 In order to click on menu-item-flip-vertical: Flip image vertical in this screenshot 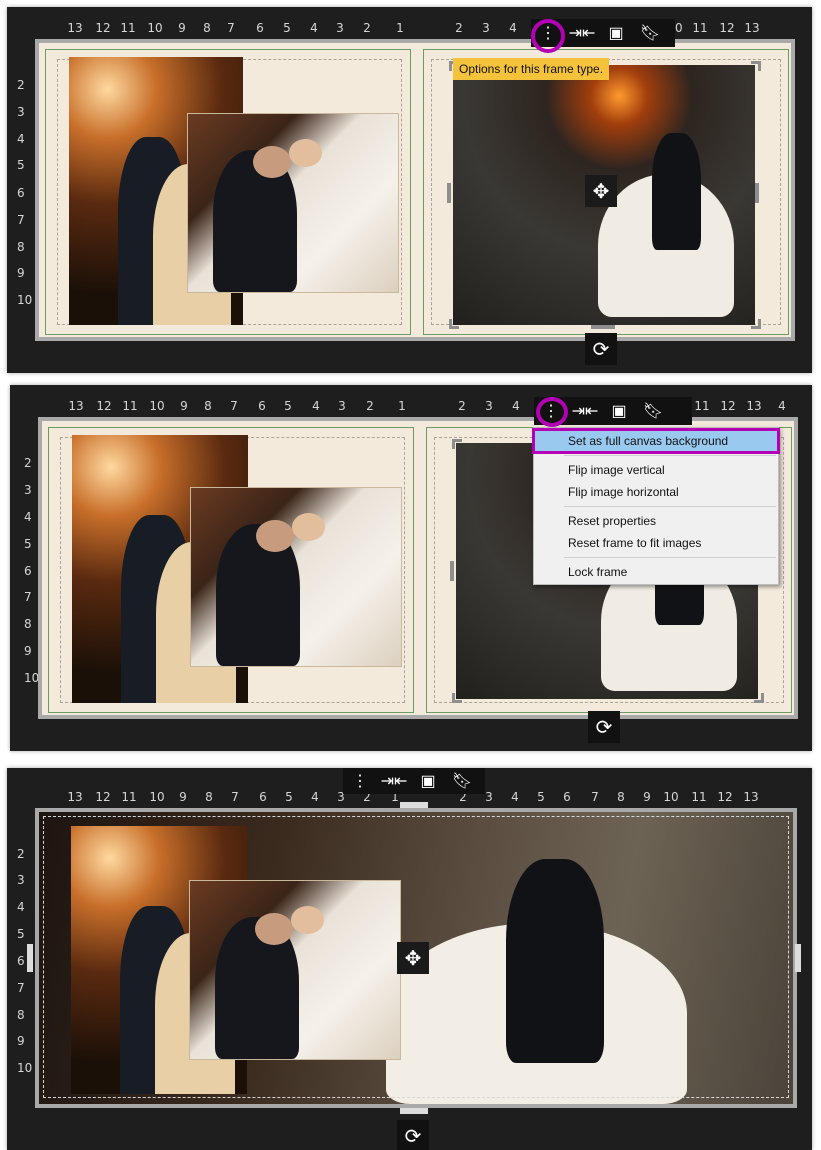, I will do `click(656, 470)`.